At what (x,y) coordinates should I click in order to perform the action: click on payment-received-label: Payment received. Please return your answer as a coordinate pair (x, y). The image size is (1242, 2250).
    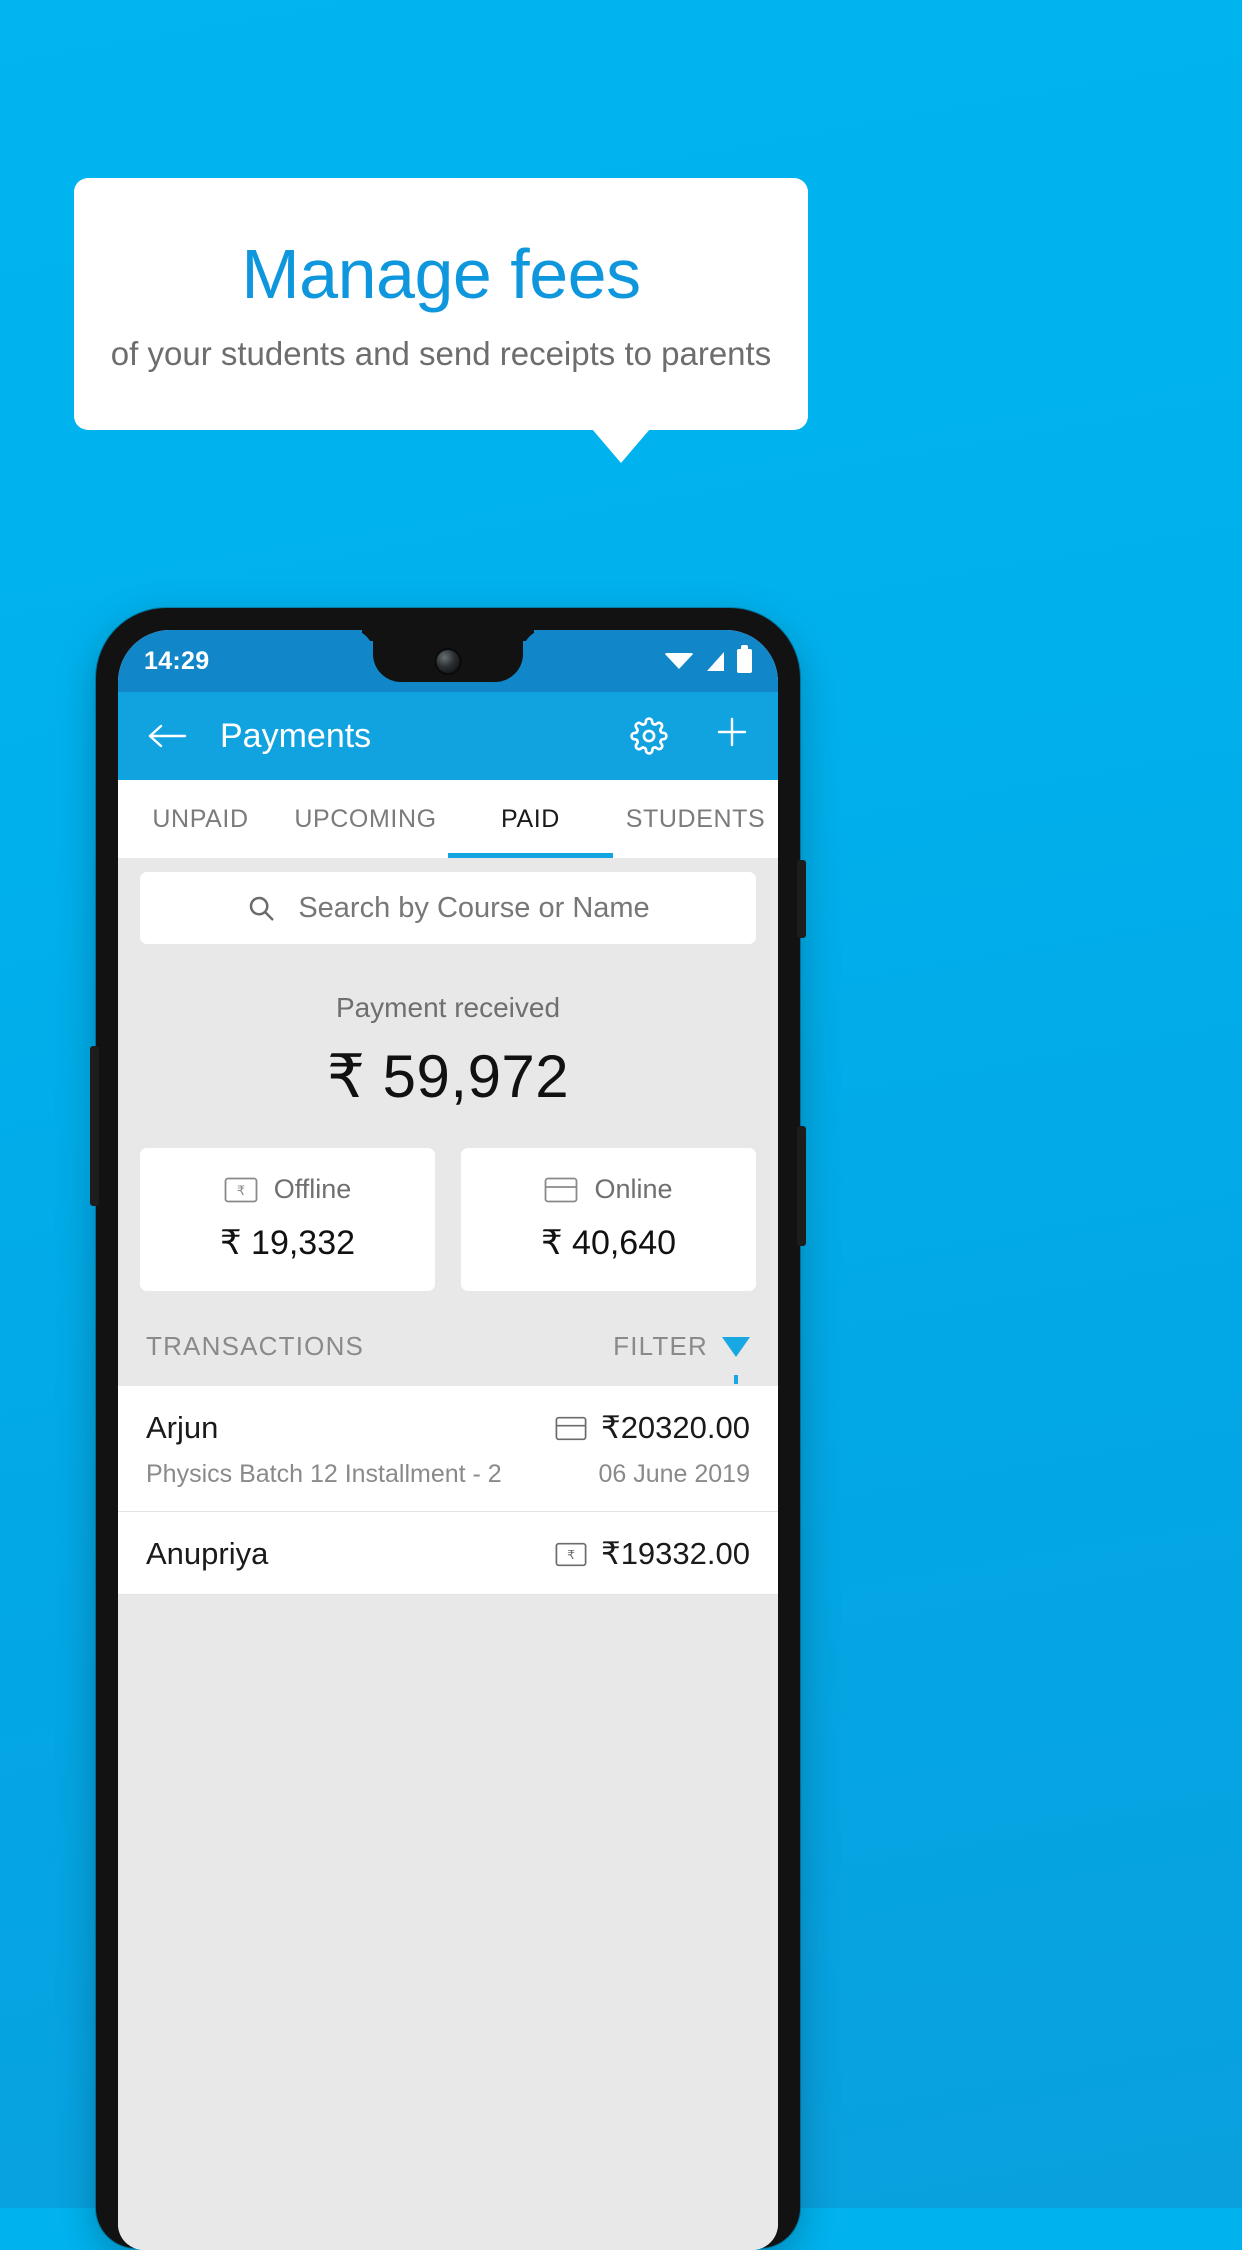
    Looking at the image, I should click on (448, 1007).